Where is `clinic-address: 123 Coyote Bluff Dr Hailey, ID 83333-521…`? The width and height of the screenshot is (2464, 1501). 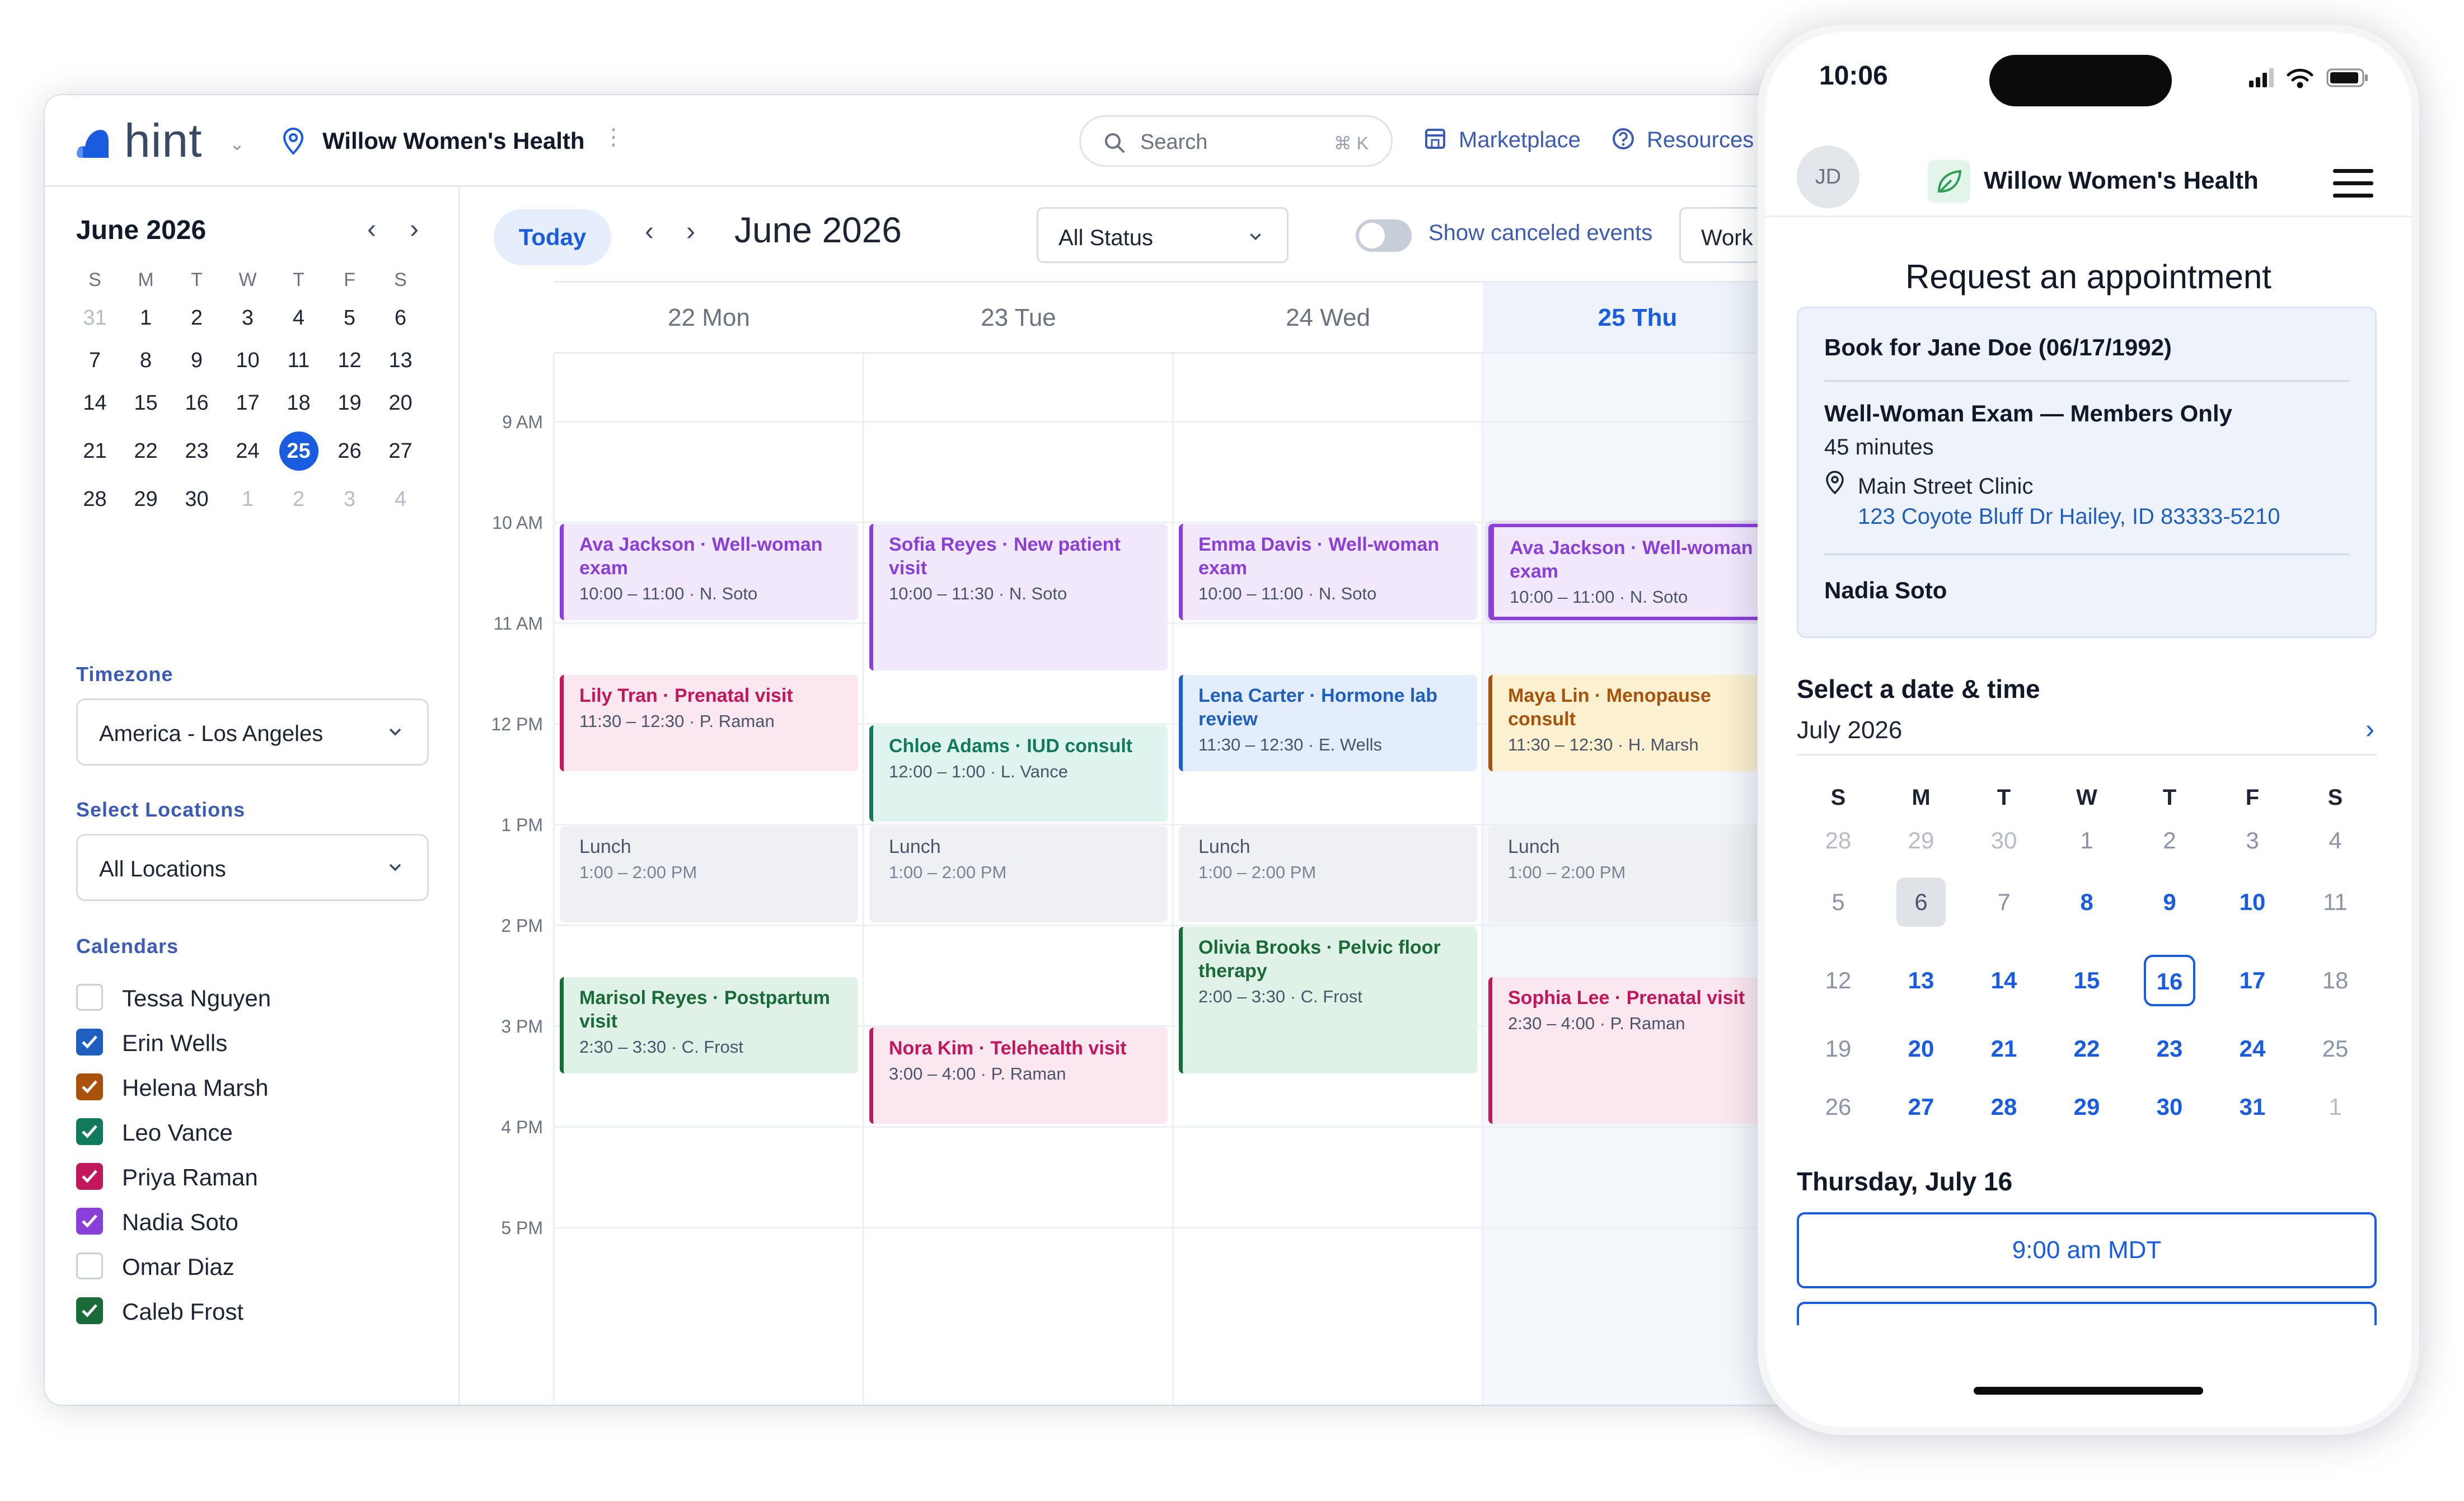 clinic-address: 123 Coyote Bluff Dr Hailey, ID 83333-521… is located at coordinates (2069, 517).